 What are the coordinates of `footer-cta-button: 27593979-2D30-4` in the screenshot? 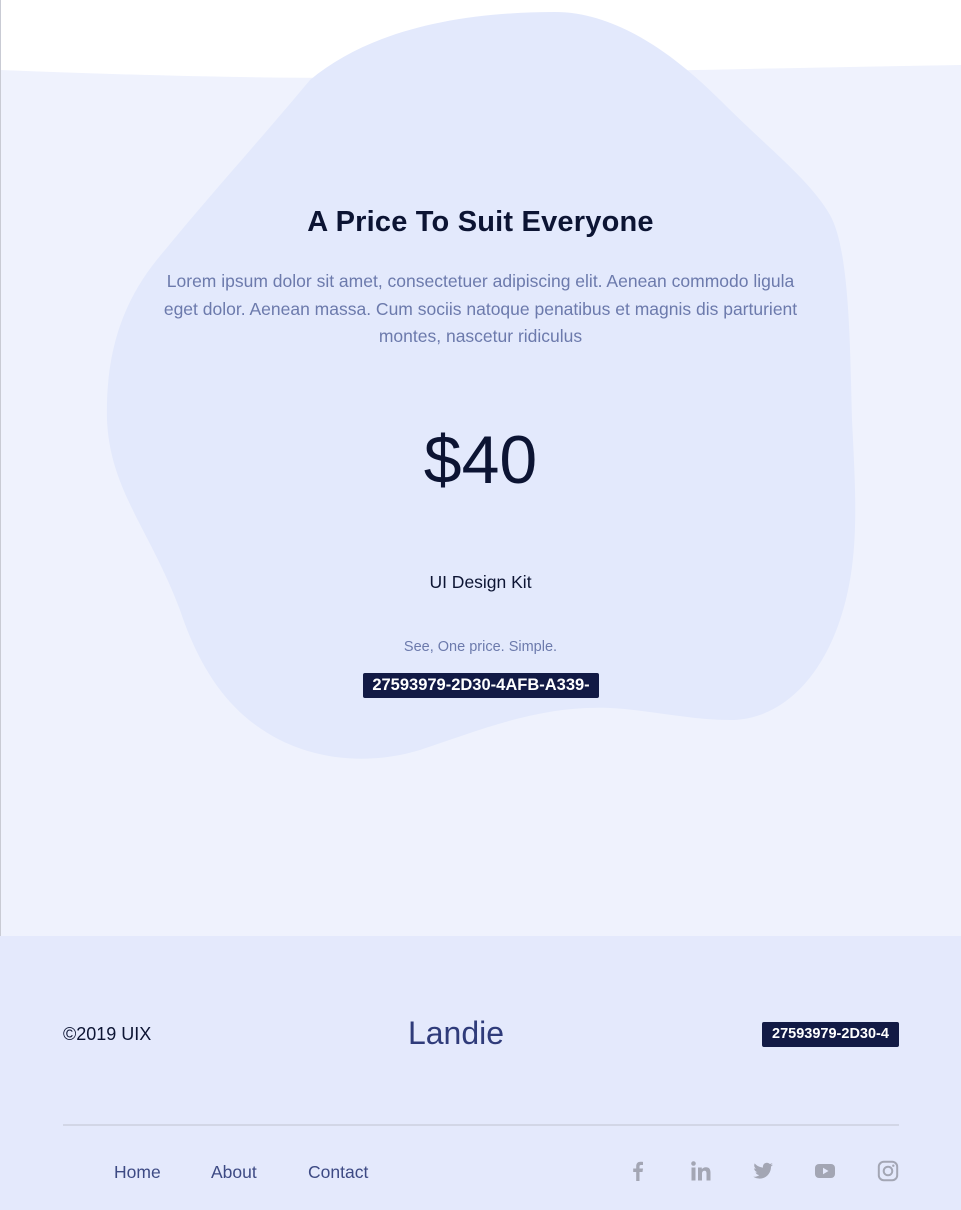 It's located at (830, 1034).